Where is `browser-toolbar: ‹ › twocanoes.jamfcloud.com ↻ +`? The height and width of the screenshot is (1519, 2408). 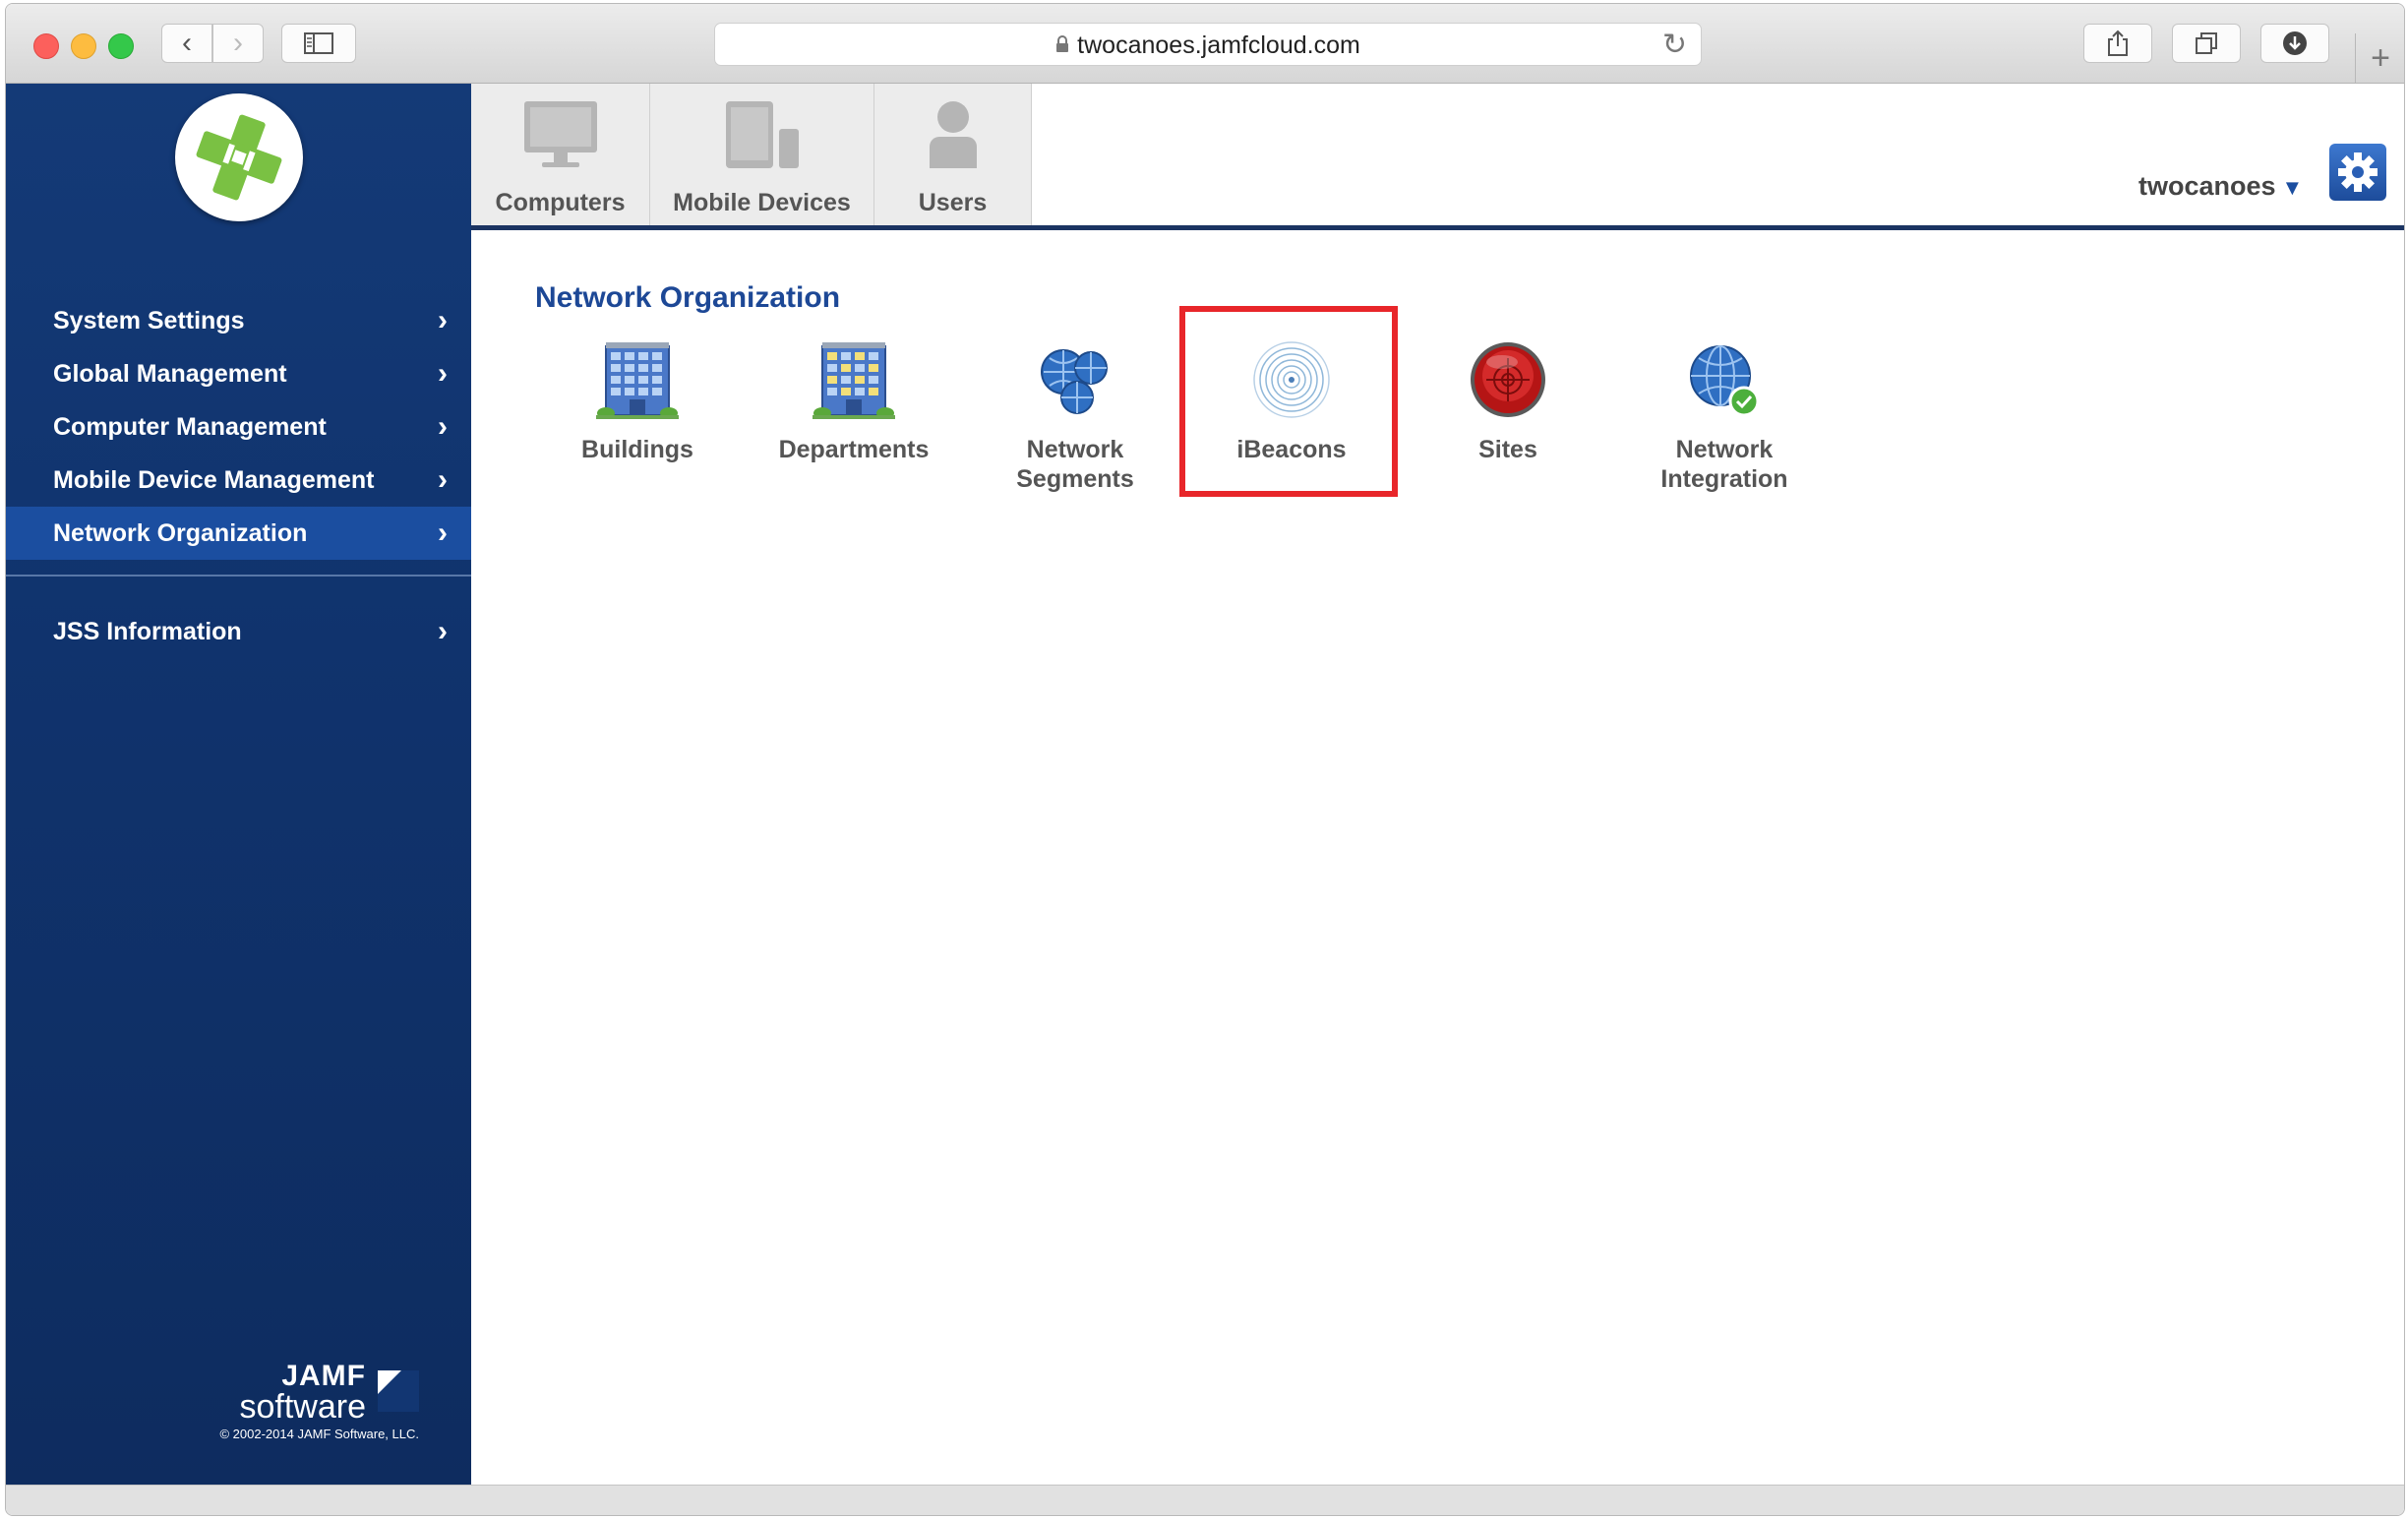 browser-toolbar: ‹ › twocanoes.jamfcloud.com ↻ + is located at coordinates (1205, 44).